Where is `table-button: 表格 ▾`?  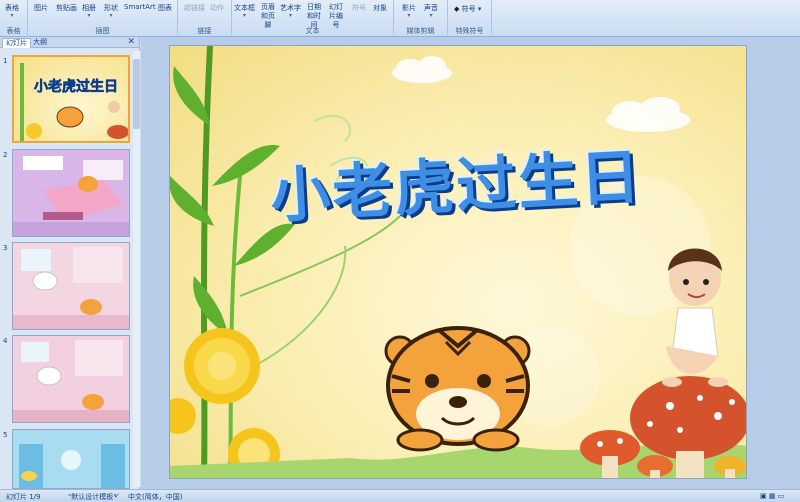 table-button: 表格 ▾ is located at coordinates (12, 11).